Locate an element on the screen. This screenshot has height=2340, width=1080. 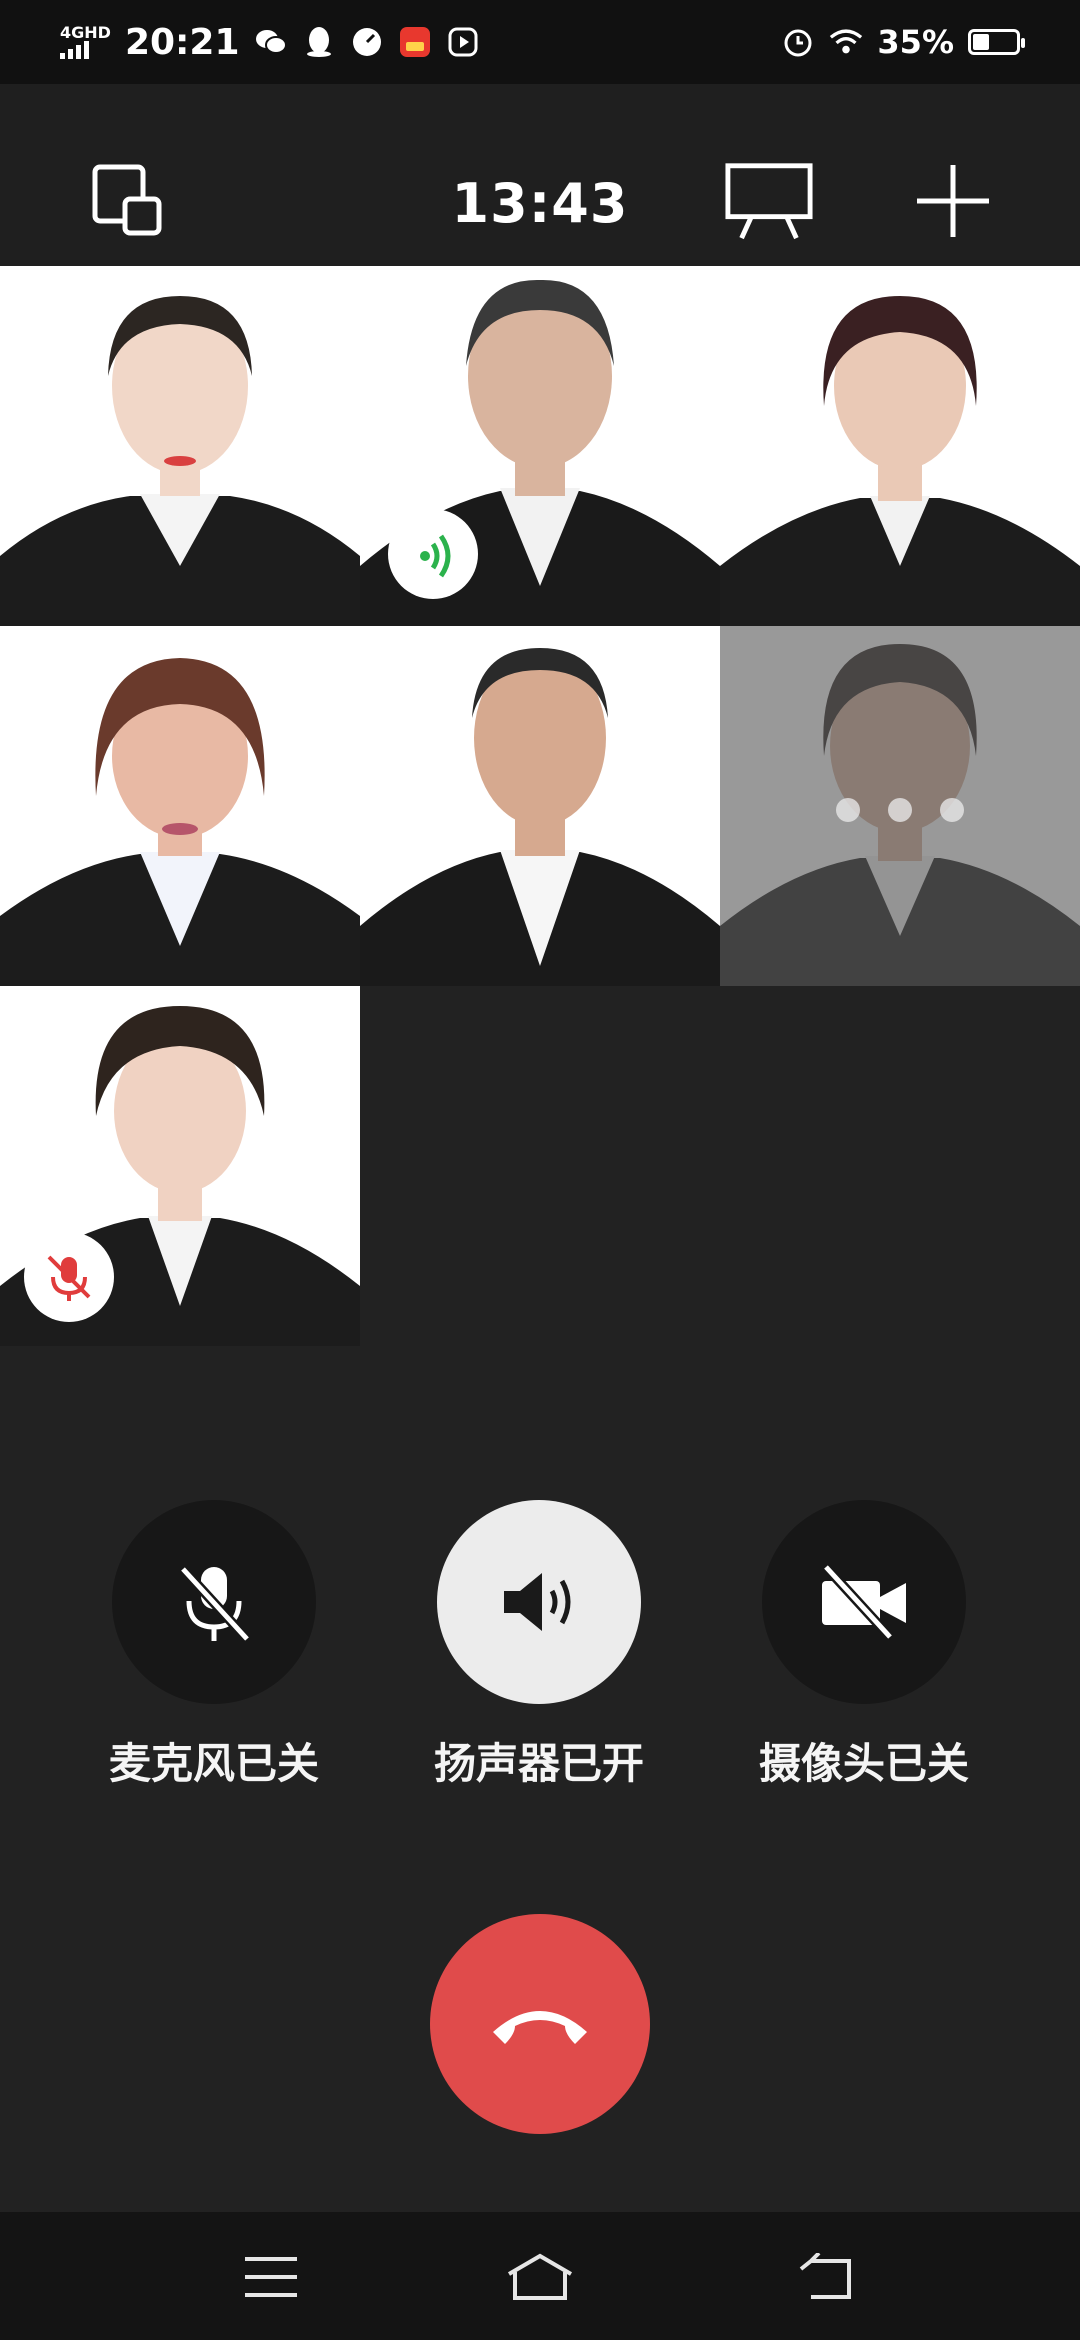
back-icon is located at coordinates (825, 2277).